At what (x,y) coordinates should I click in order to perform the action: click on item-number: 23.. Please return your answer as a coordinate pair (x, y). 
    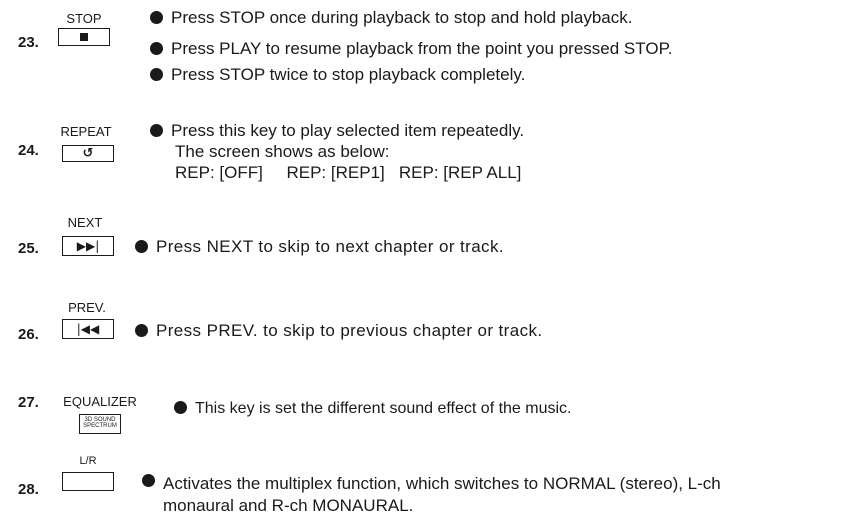
    Looking at the image, I should click on (28, 42).